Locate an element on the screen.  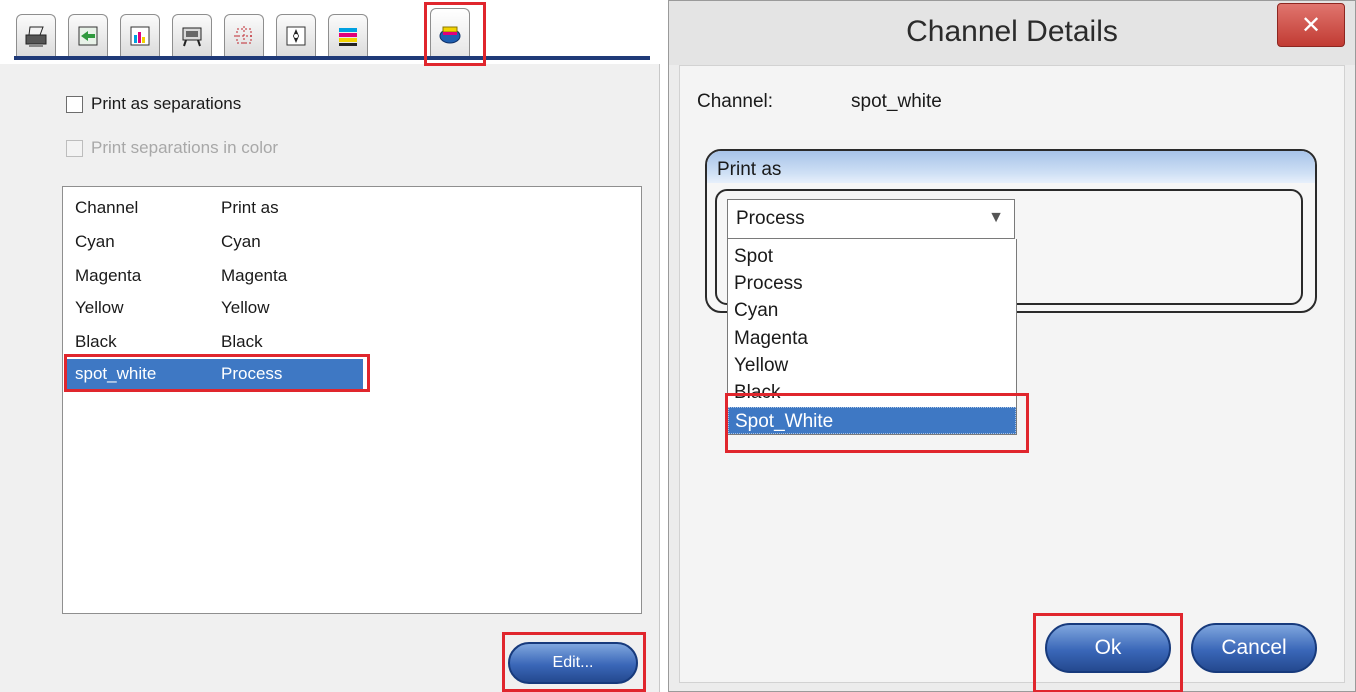
device-icon is located at coordinates (192, 36).